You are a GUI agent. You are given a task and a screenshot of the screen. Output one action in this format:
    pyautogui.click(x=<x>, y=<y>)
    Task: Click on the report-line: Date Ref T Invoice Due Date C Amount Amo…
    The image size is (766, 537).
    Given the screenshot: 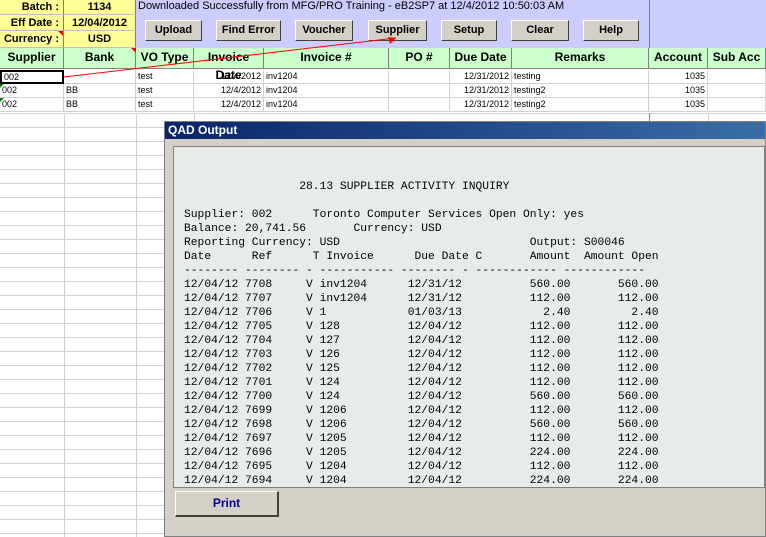 What is the action you would take?
    pyautogui.click(x=421, y=257)
    